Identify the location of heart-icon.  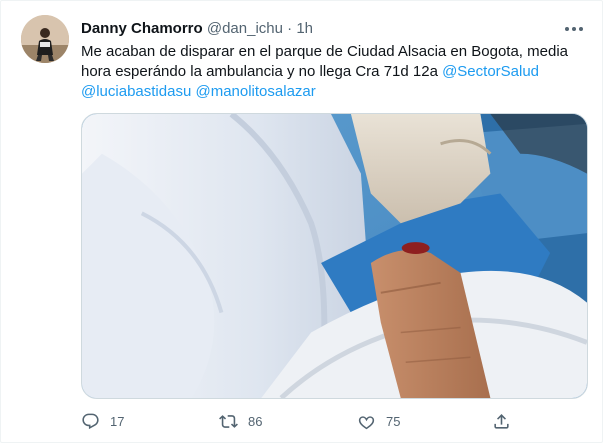
(366, 422).